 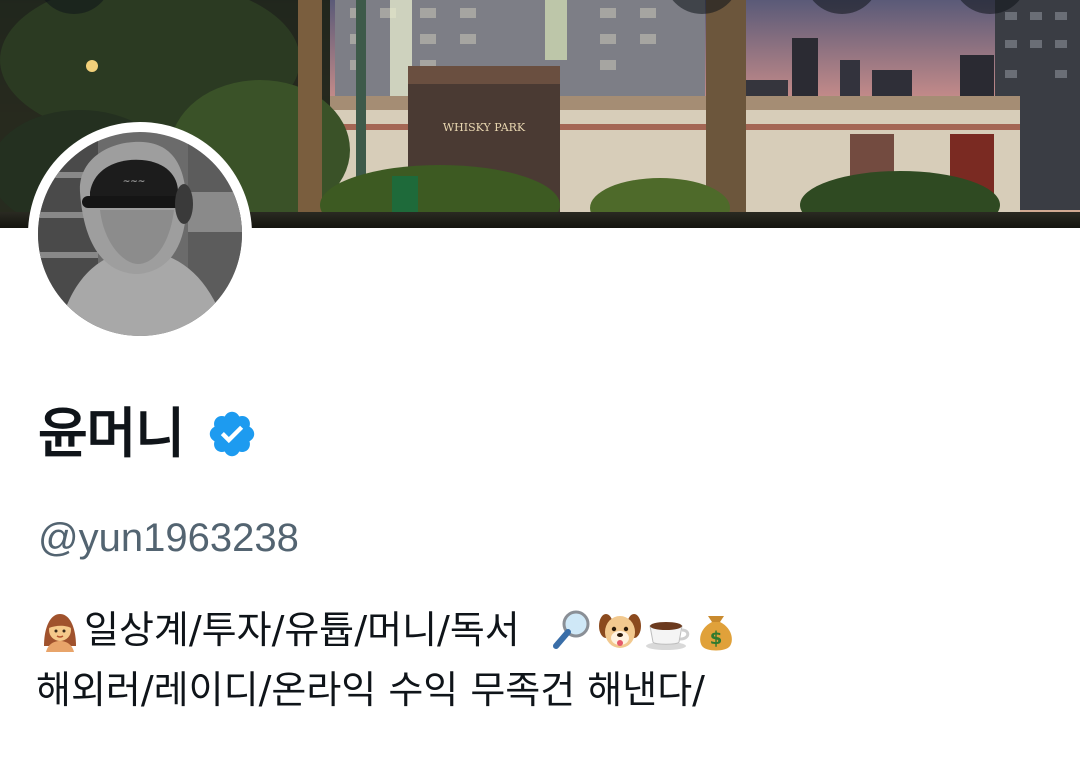 I want to click on user-handle: @yun1963238, so click(x=168, y=538).